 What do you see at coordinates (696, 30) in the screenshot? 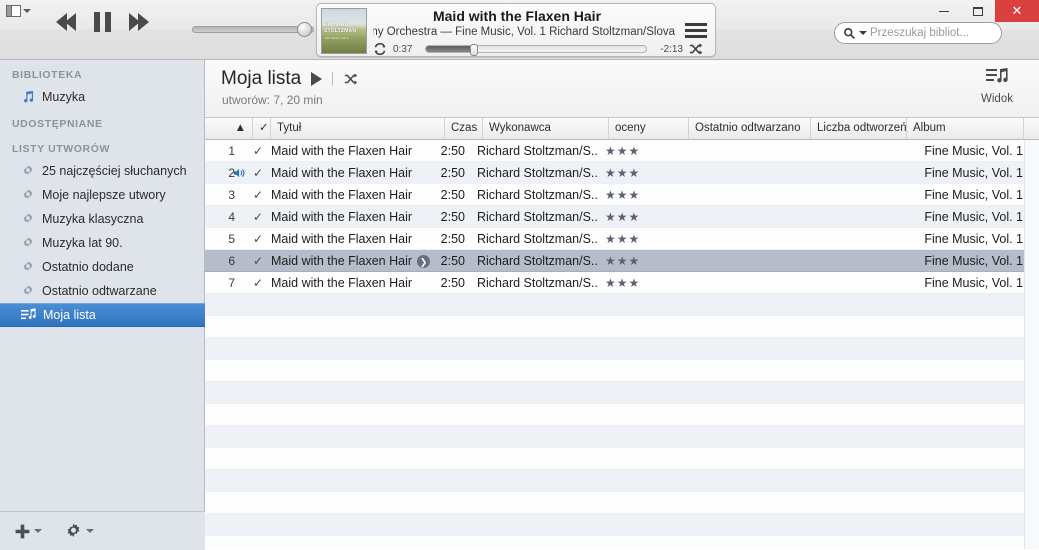
I see `up-next-list-icon` at bounding box center [696, 30].